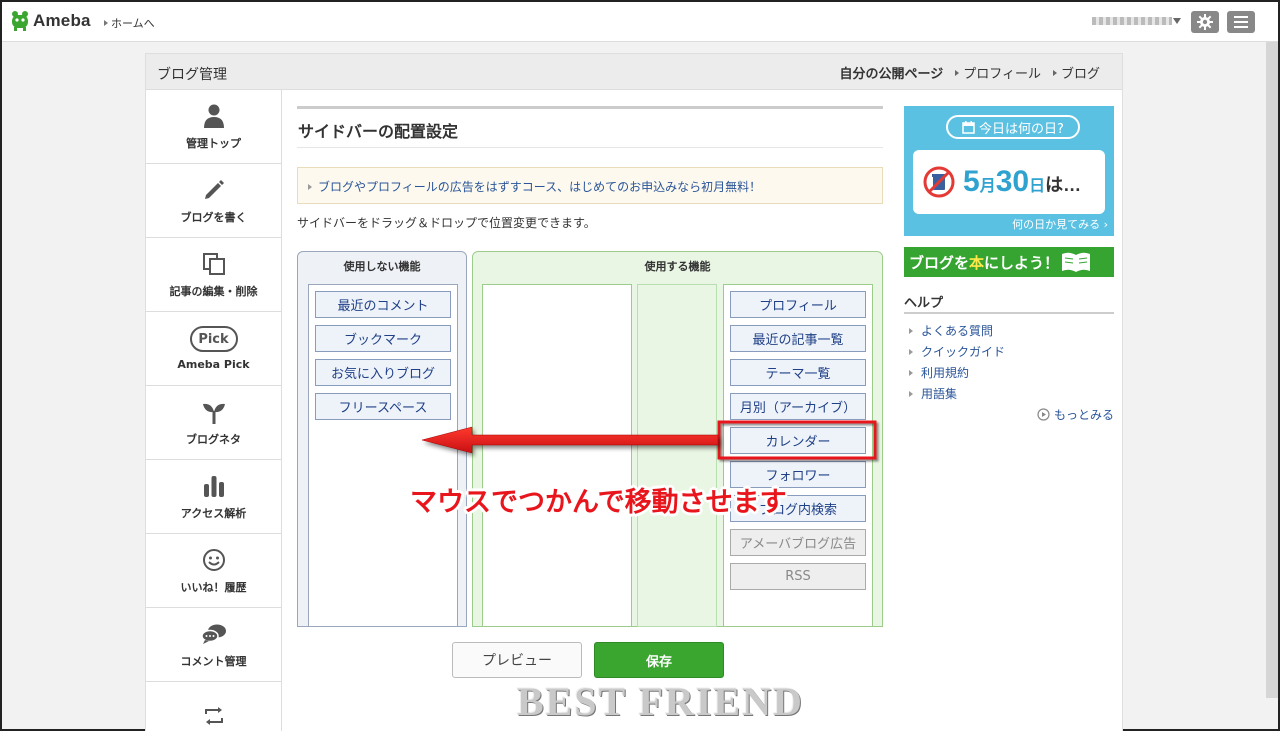  Describe the element at coordinates (677, 455) in the screenshot. I see `used-modules-column-center` at that location.